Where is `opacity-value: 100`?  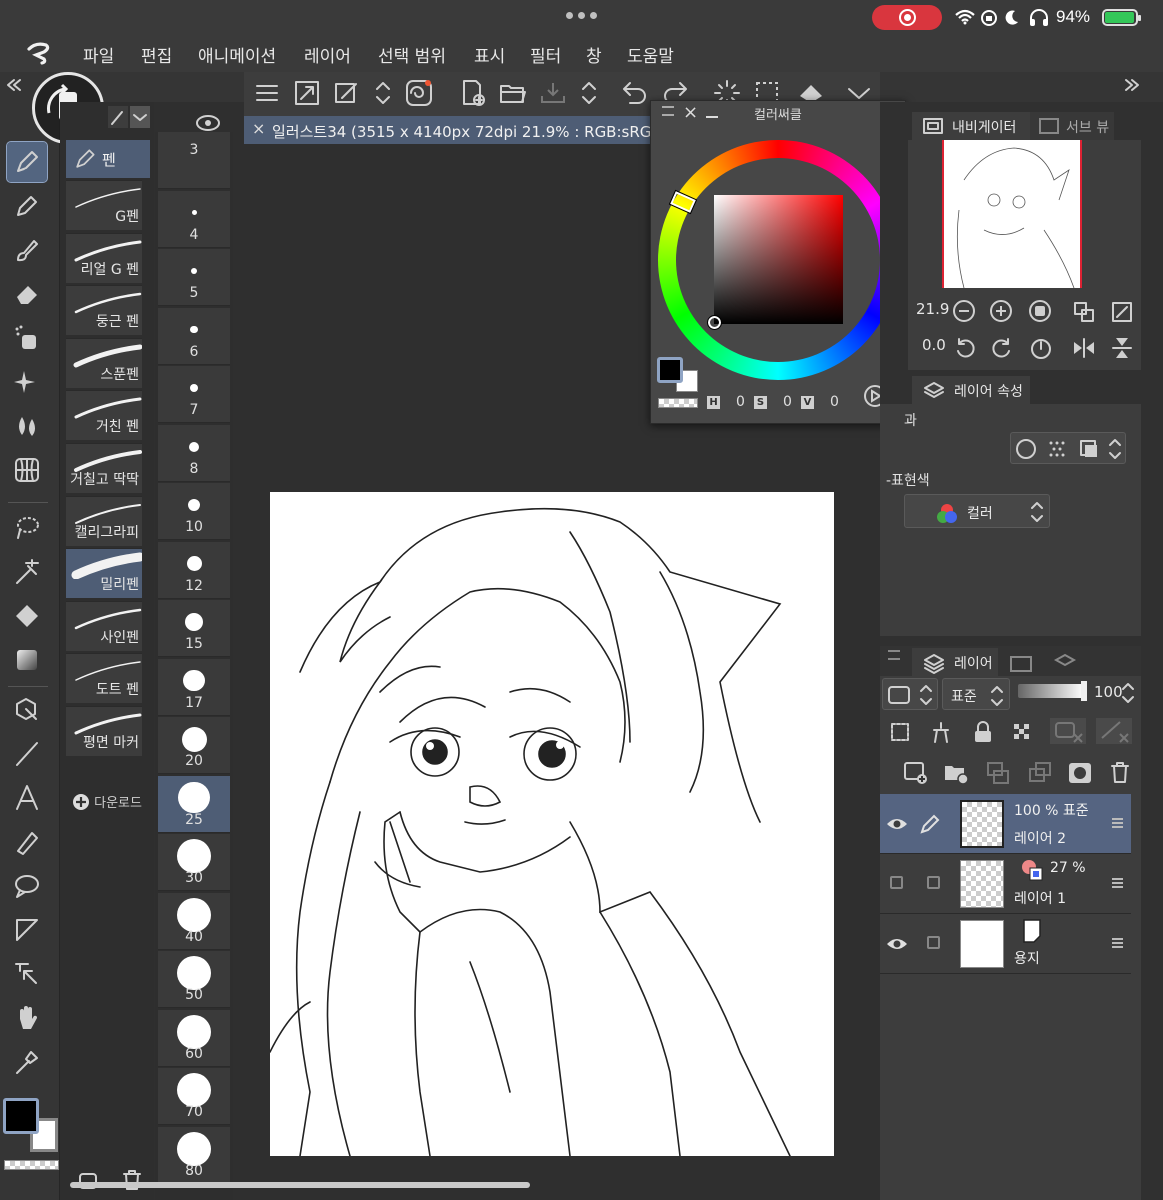 opacity-value: 100 is located at coordinates (1108, 692).